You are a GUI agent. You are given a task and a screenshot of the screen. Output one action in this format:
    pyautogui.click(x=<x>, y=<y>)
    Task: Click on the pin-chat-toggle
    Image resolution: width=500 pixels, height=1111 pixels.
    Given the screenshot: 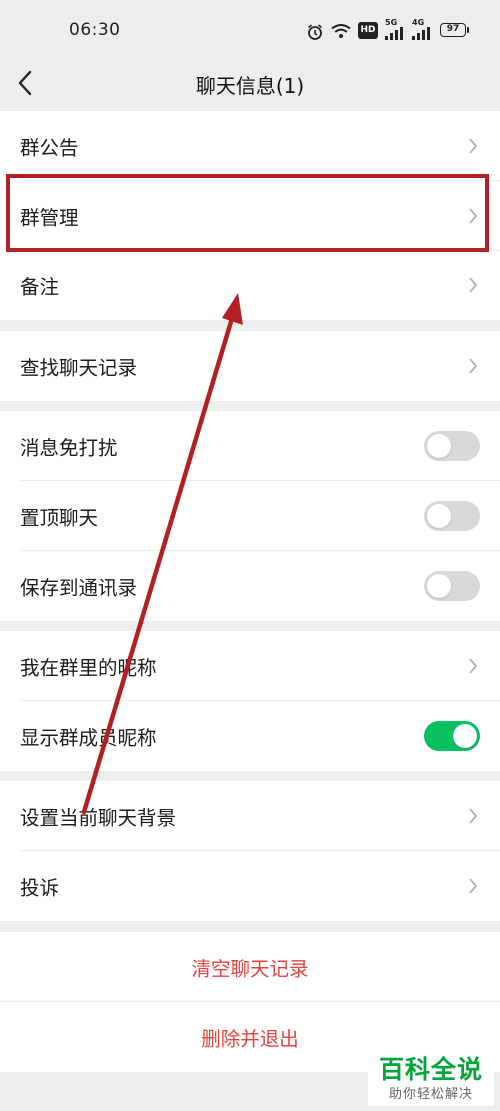 What is the action you would take?
    pyautogui.click(x=452, y=516)
    